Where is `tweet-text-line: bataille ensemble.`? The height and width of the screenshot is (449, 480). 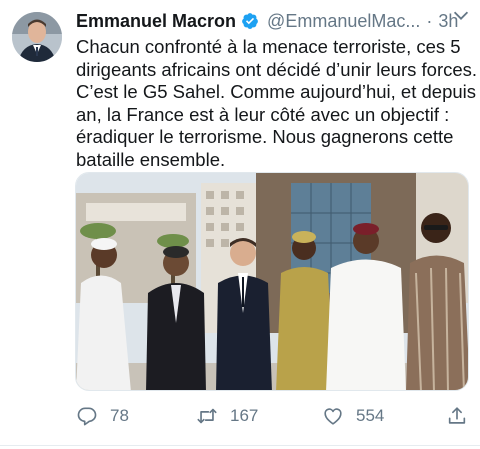
tweet-text-line: bataille ensemble. is located at coordinates (151, 159).